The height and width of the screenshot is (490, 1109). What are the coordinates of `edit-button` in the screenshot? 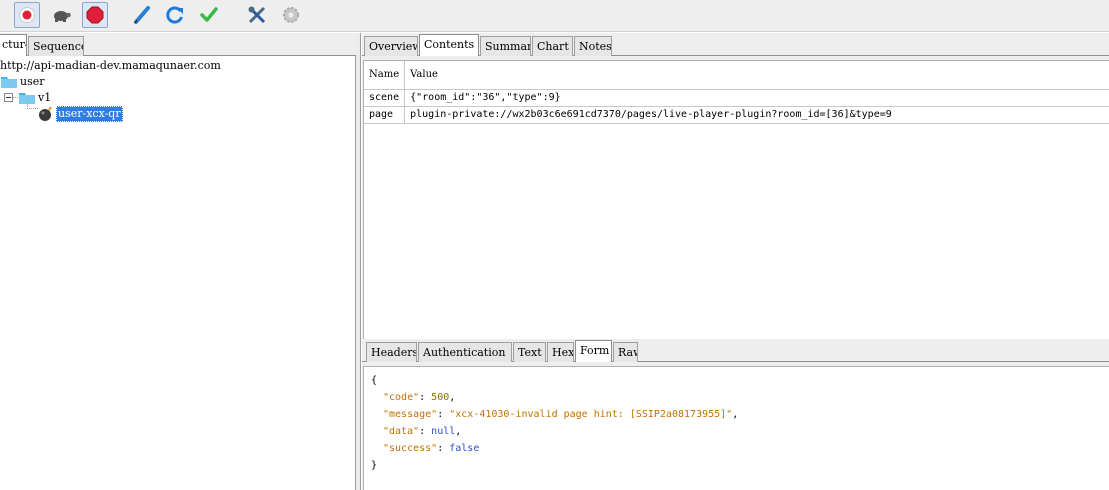 It's located at (142, 15).